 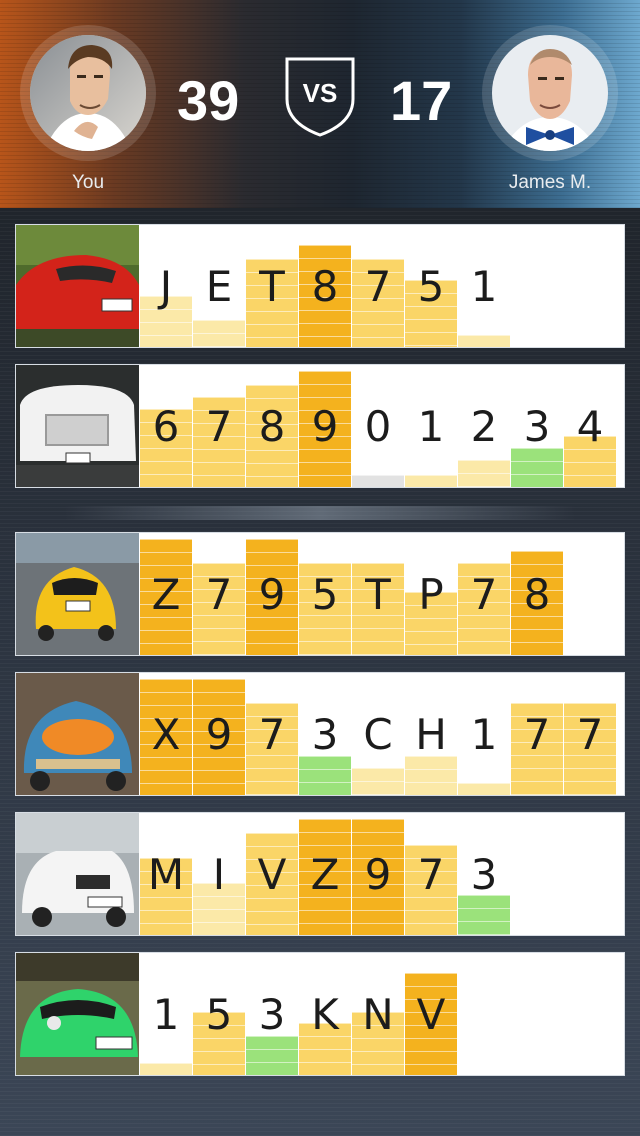 I want to click on plate-row: Z795TP78, so click(x=320, y=594).